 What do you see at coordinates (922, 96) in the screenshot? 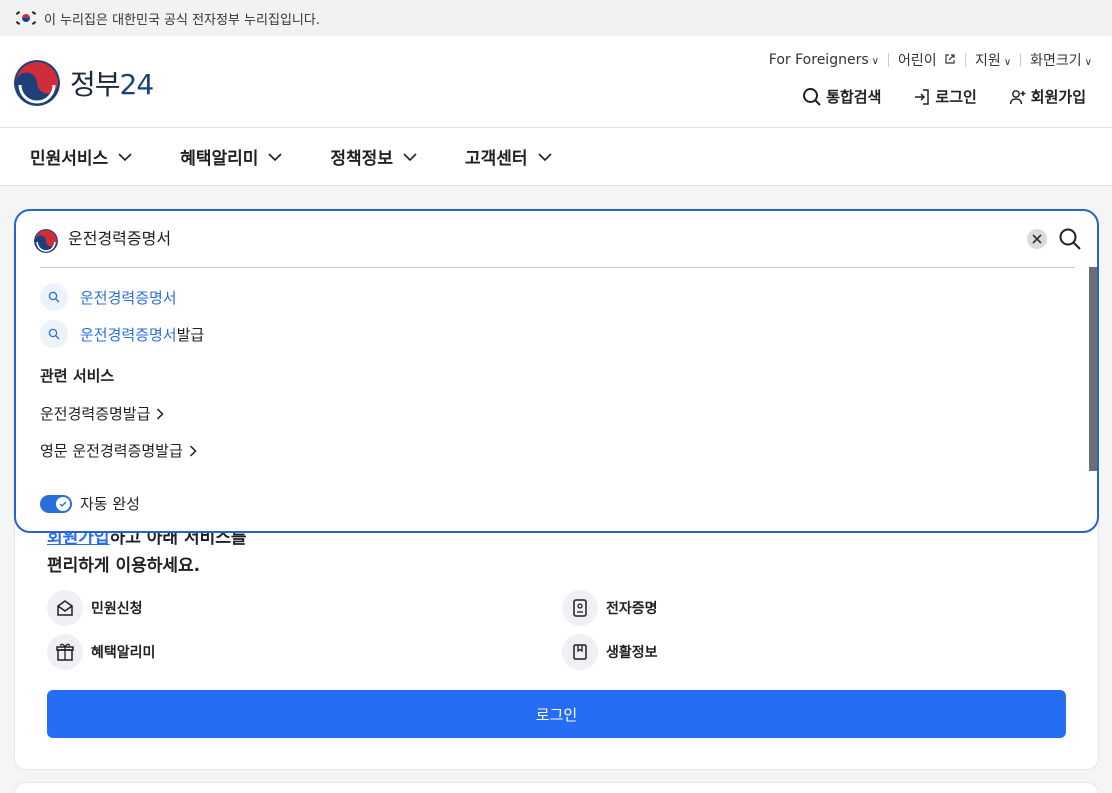
I see `login-icon` at bounding box center [922, 96].